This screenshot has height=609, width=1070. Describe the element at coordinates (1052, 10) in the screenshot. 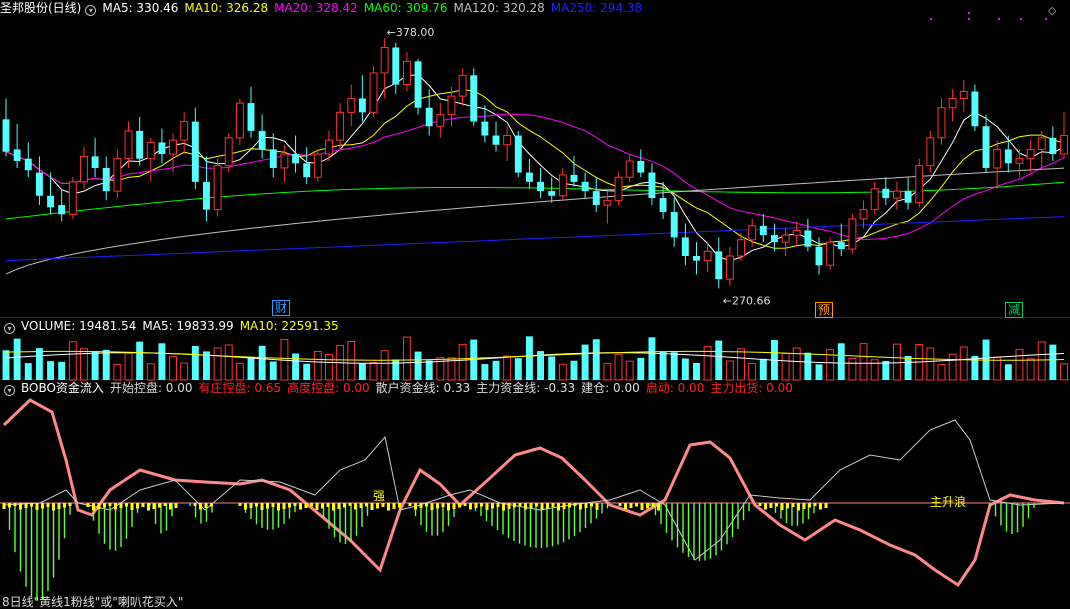

I see `scroll-icon: ◇` at that location.